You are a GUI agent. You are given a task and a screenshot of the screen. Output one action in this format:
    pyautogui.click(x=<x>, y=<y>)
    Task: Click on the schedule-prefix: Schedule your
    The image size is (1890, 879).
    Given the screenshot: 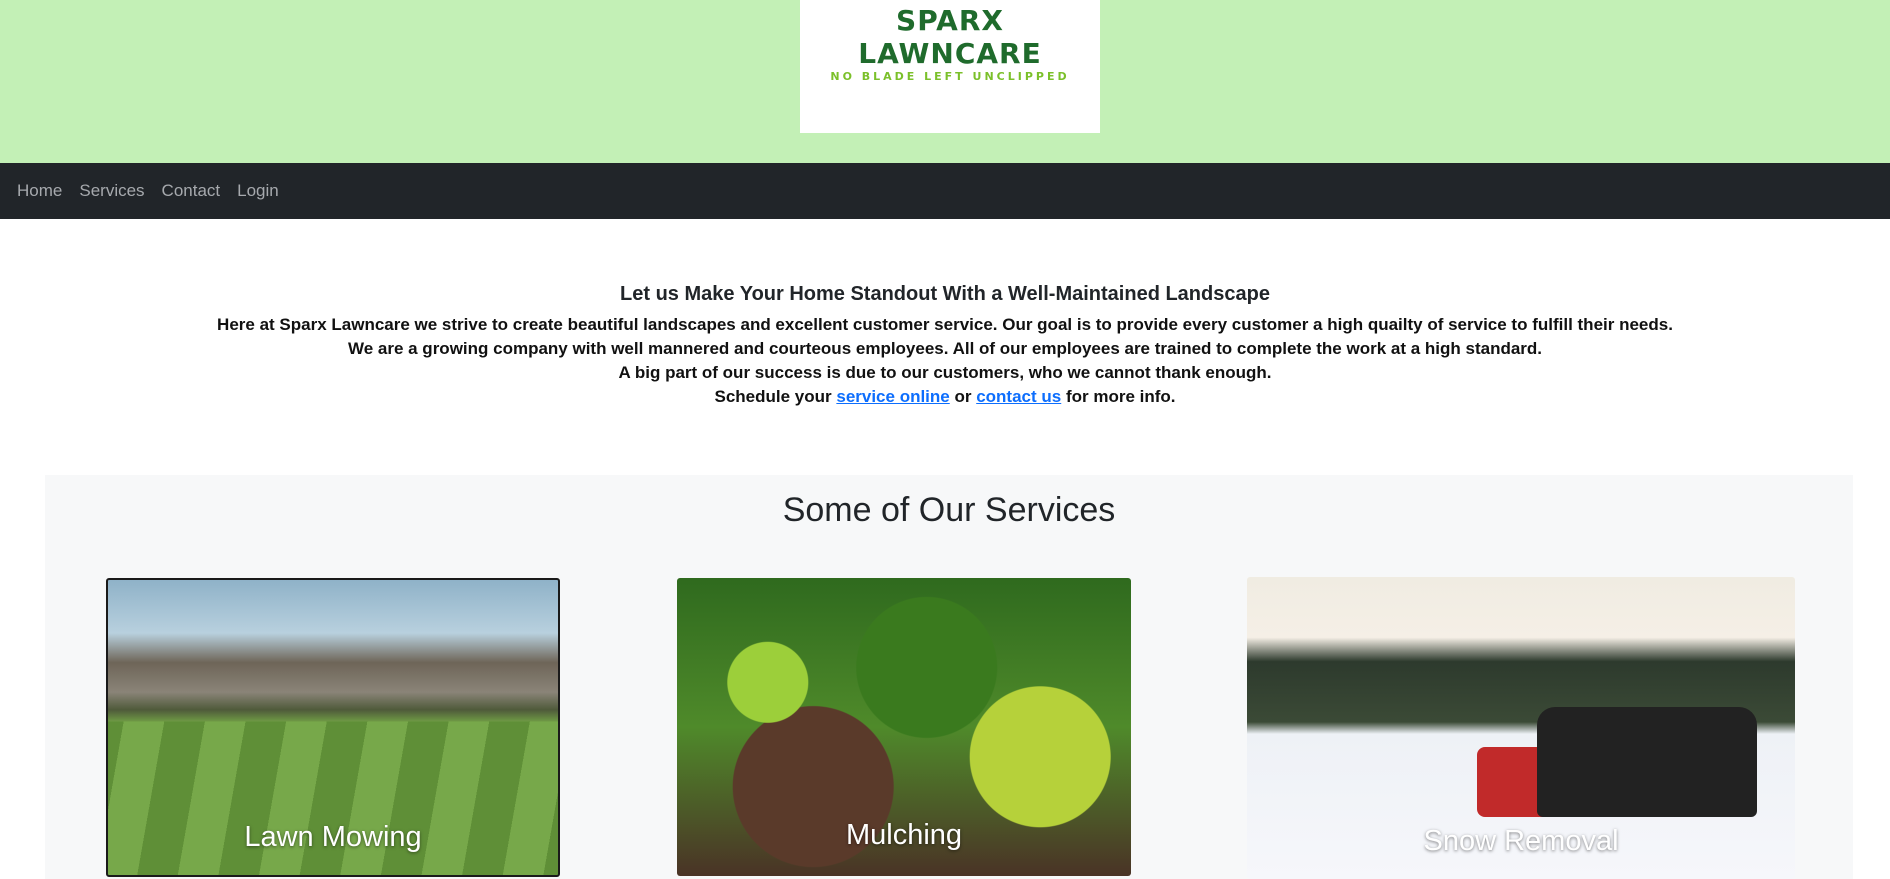 What is the action you would take?
    pyautogui.click(x=775, y=396)
    